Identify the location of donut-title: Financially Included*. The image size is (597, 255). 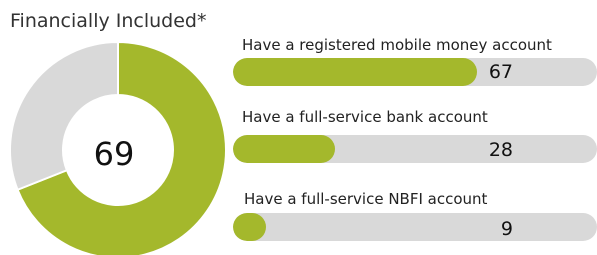
(108, 21).